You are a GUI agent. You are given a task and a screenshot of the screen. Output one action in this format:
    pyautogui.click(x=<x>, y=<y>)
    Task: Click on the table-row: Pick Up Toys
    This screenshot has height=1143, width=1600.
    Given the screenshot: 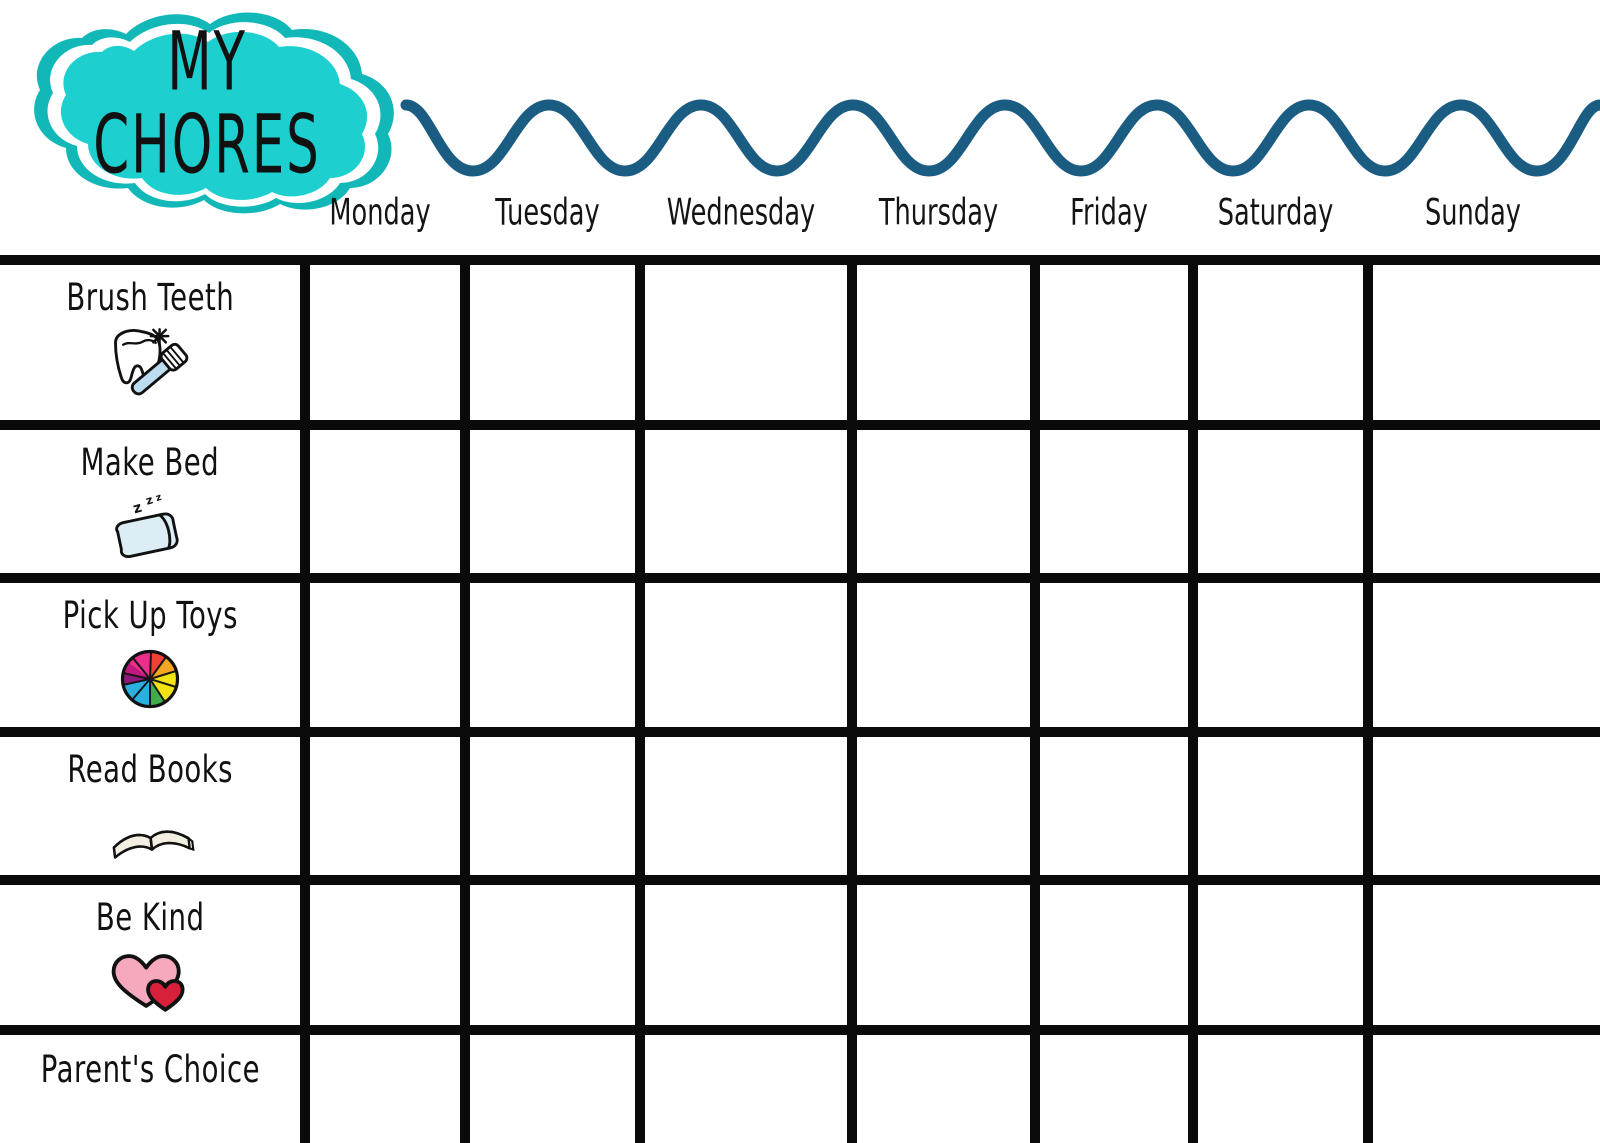 What is the action you would take?
    pyautogui.click(x=800, y=650)
    